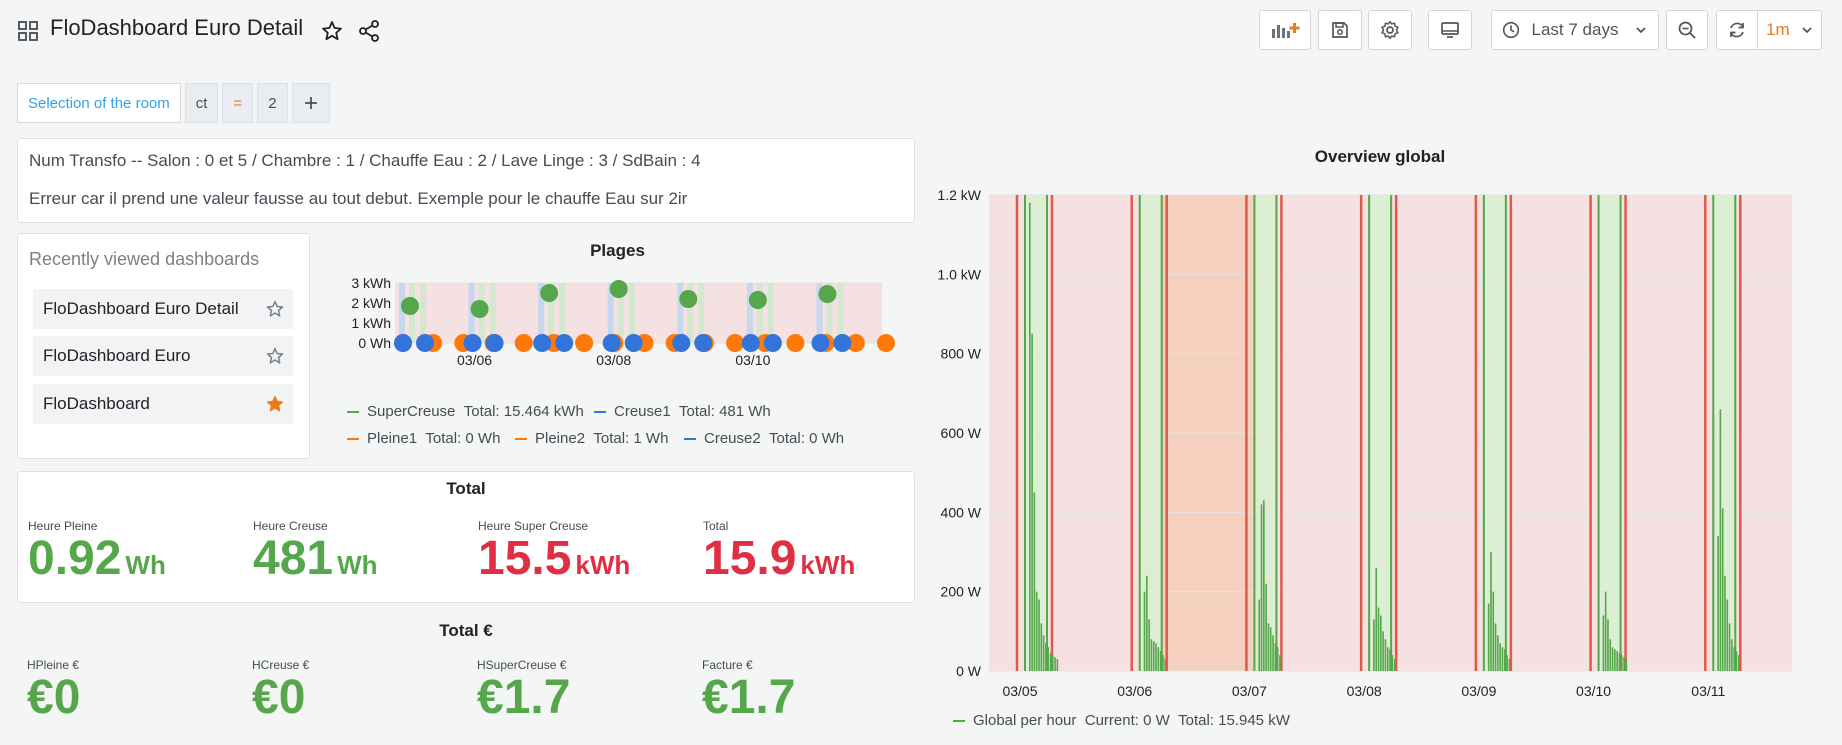 The image size is (1842, 745). I want to click on y-tick-label: 800 W, so click(961, 354).